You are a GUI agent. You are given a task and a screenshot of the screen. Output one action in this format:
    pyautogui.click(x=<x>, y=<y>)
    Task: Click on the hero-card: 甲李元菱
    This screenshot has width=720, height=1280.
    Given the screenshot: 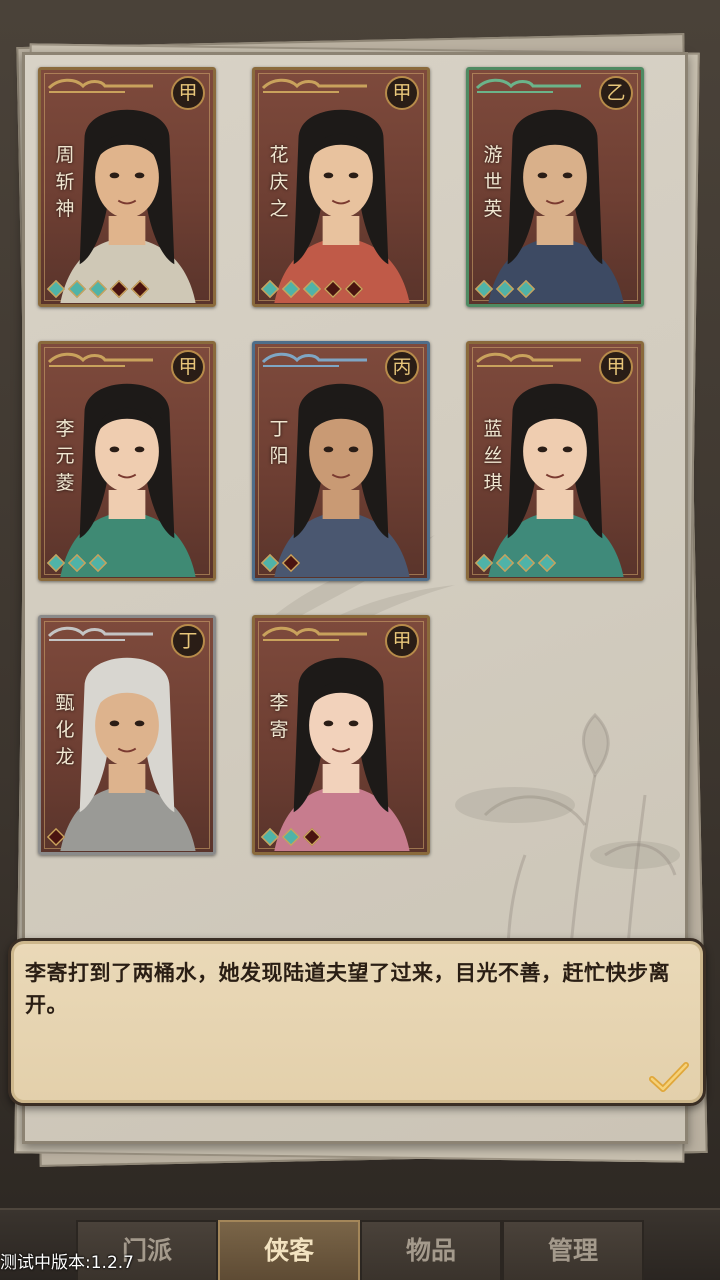 What is the action you would take?
    pyautogui.click(x=127, y=461)
    